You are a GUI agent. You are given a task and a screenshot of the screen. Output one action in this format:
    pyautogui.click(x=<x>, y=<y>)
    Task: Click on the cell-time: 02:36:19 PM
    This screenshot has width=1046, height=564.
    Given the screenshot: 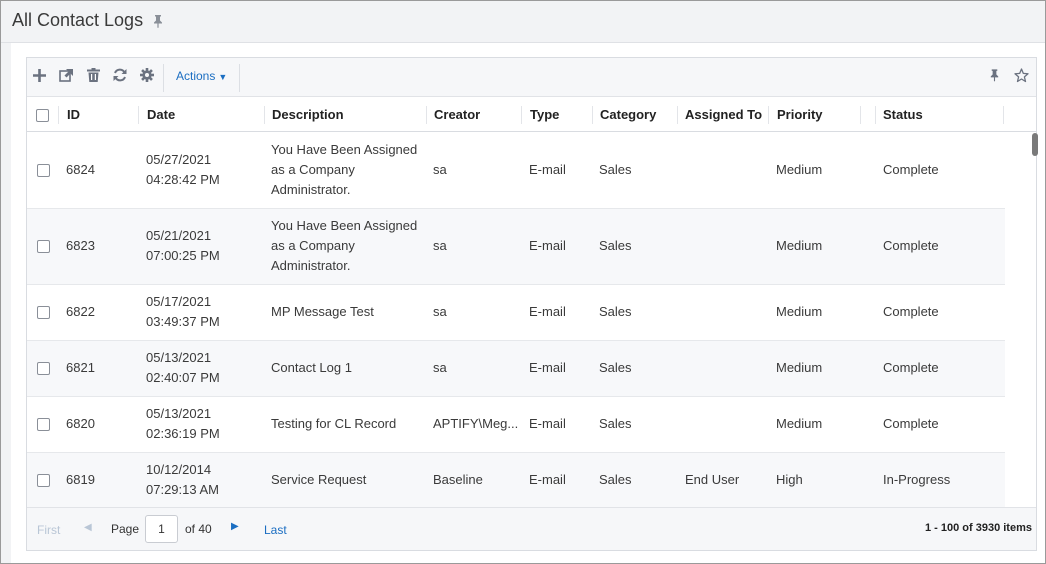 What is the action you would take?
    pyautogui.click(x=183, y=433)
    